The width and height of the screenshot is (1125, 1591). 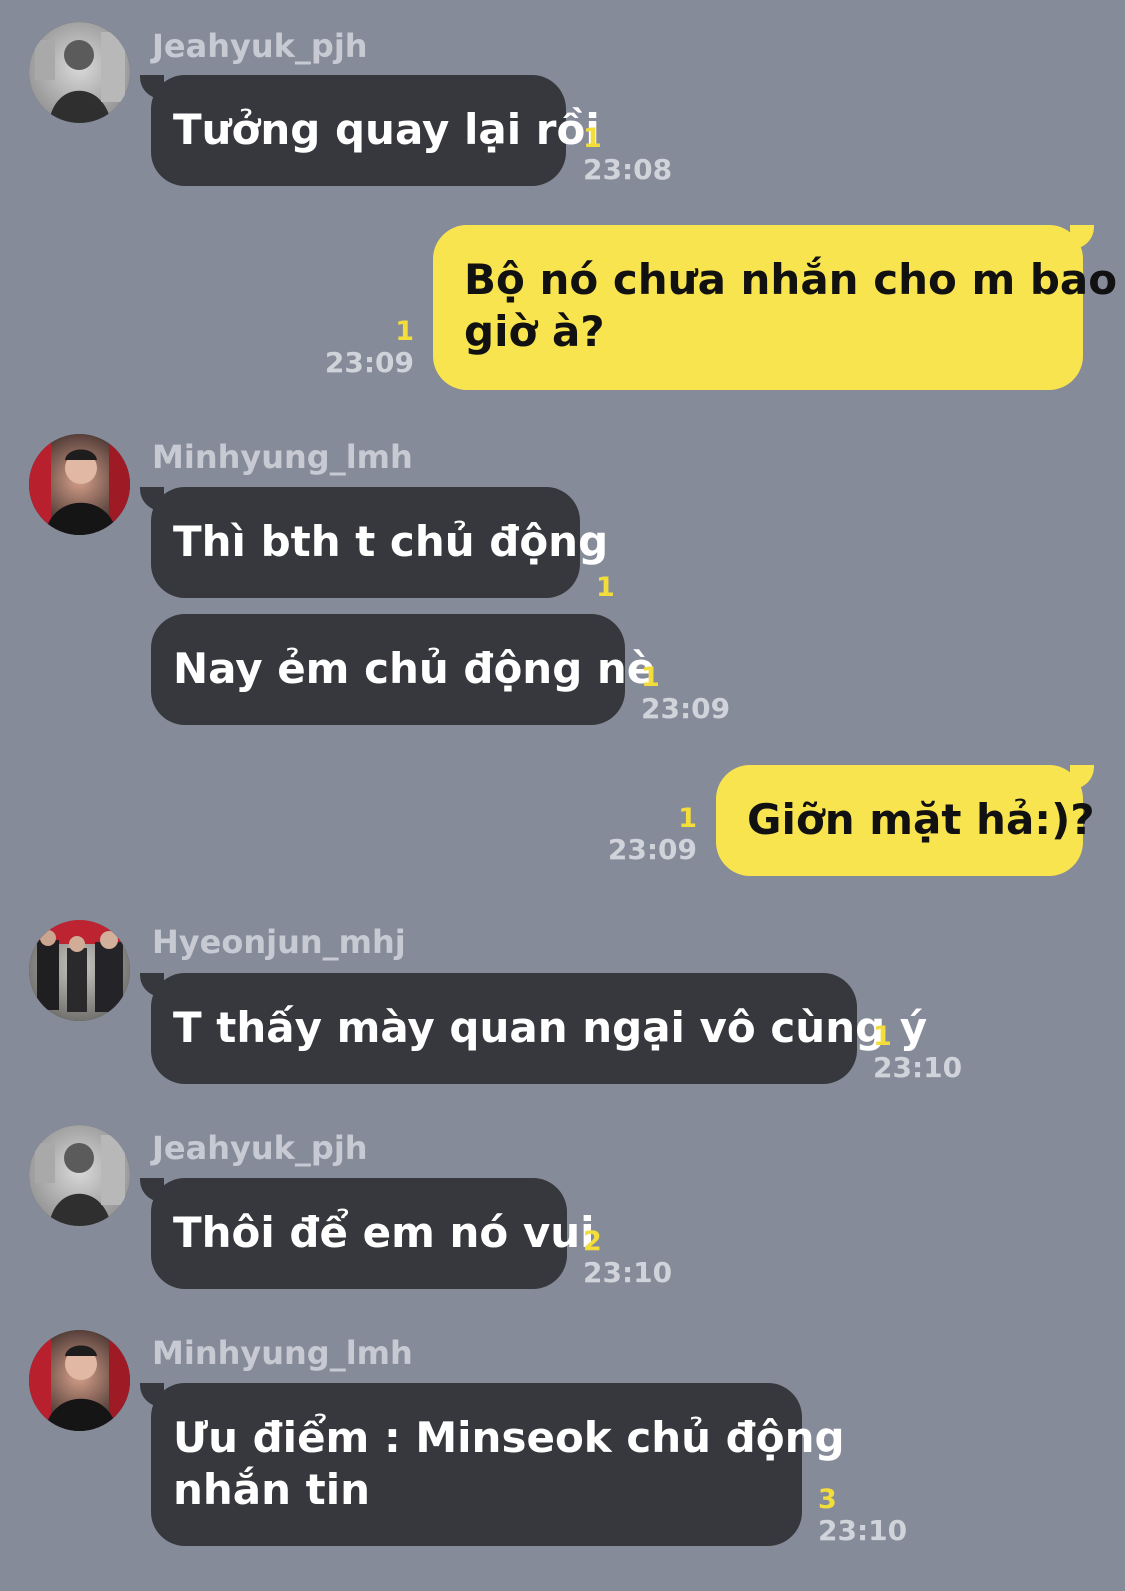 I want to click on message-bubble-outgoing: Bộ nó chưa nhắn cho m bao giờ à?, so click(x=775, y=307).